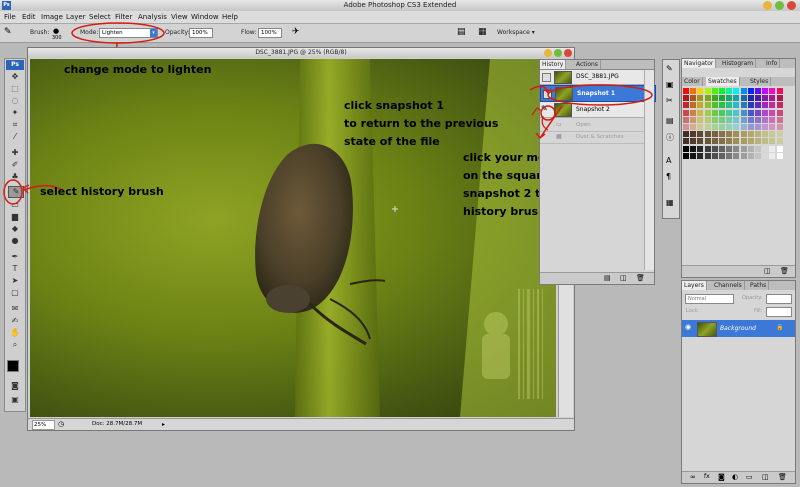 This screenshot has width=800, height=487. Describe the element at coordinates (8, 32) in the screenshot. I see `history-brush-tool-icon: ✎` at that location.